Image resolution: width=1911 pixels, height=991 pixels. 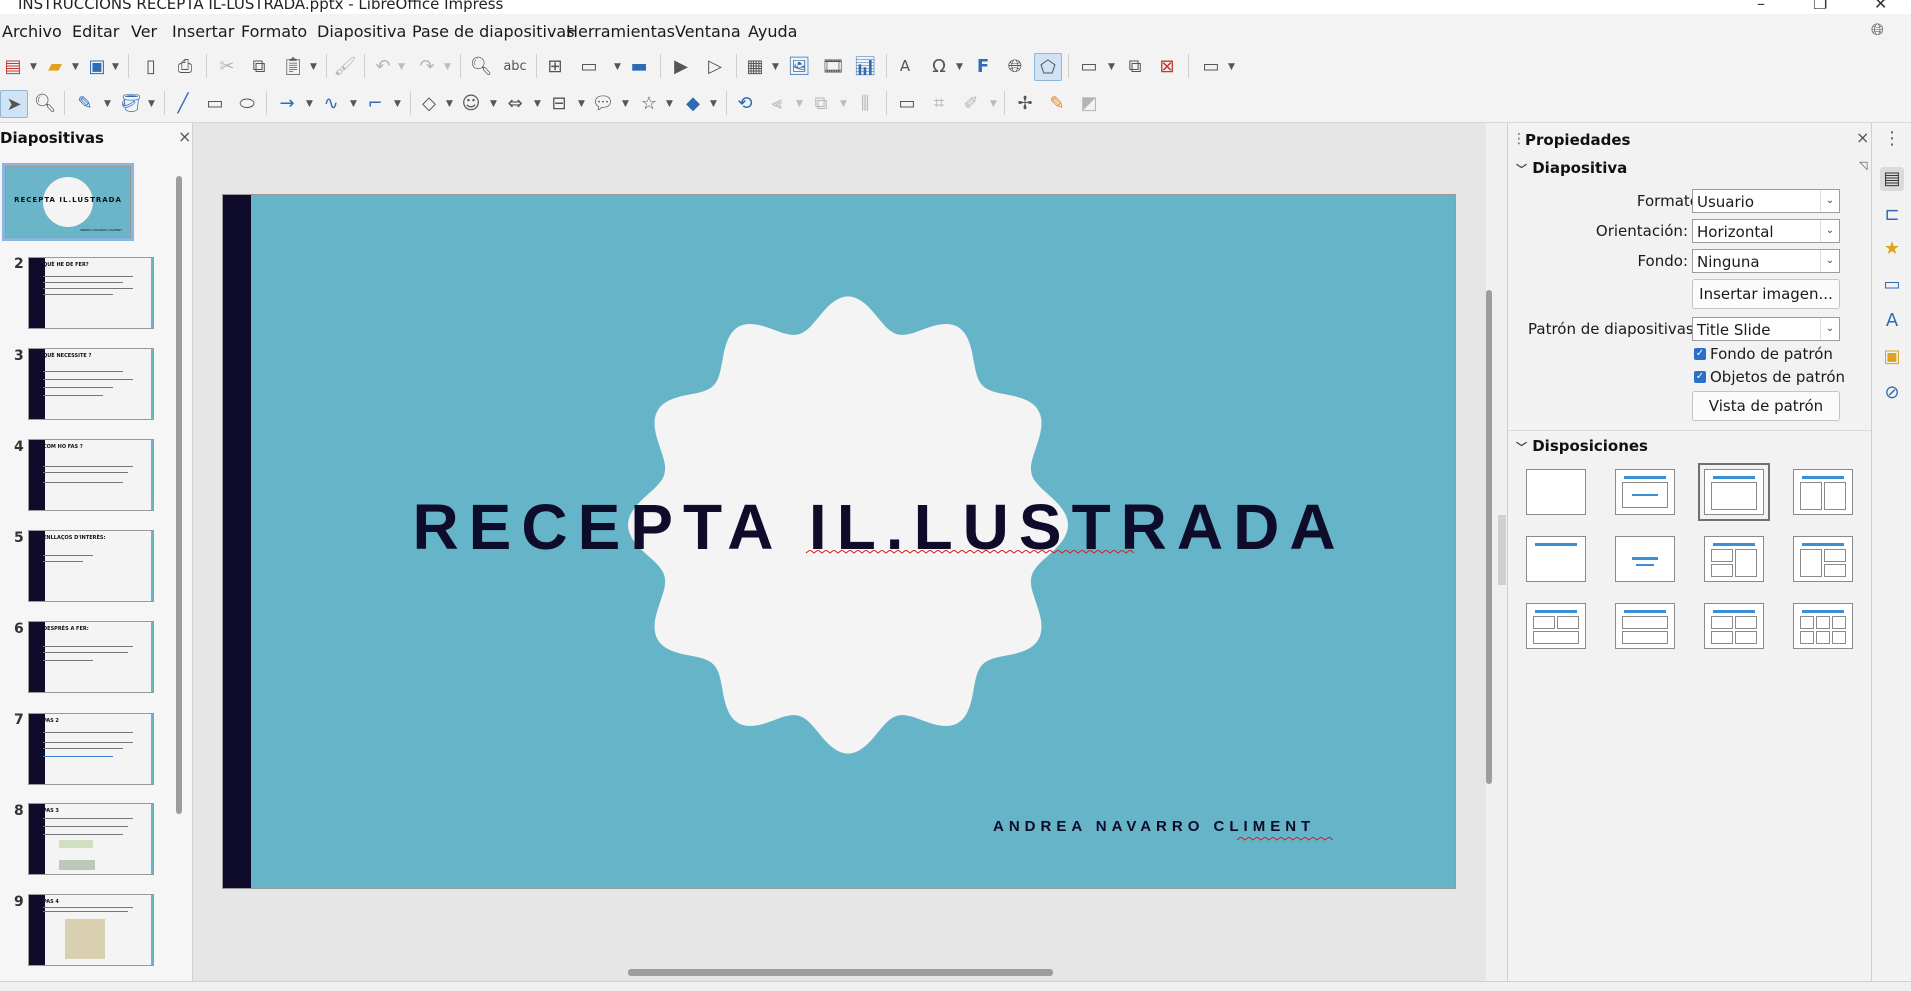 I want to click on slide-layout-icon: ▭, so click(x=1211, y=66).